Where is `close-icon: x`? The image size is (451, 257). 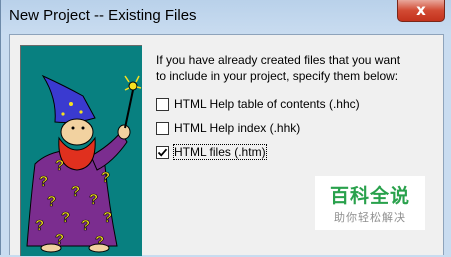 close-icon: x is located at coordinates (421, 10).